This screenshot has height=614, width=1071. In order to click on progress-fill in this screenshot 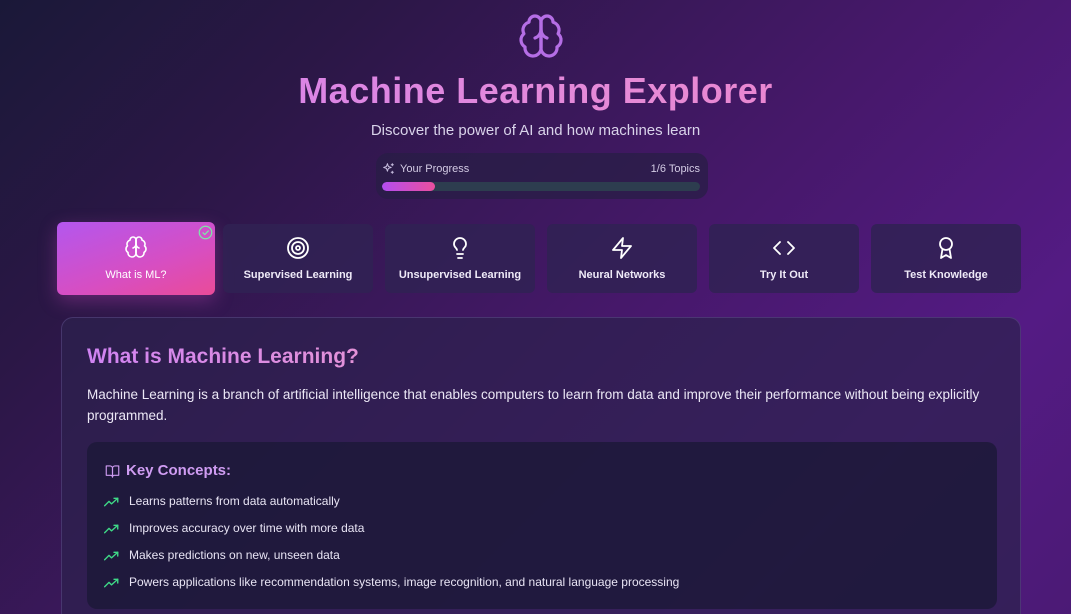, I will do `click(409, 186)`.